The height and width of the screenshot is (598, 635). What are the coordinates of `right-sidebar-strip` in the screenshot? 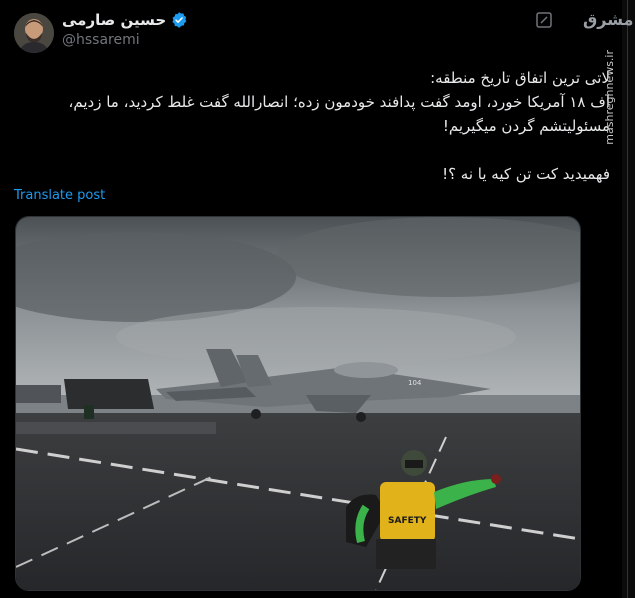 It's located at (628, 299).